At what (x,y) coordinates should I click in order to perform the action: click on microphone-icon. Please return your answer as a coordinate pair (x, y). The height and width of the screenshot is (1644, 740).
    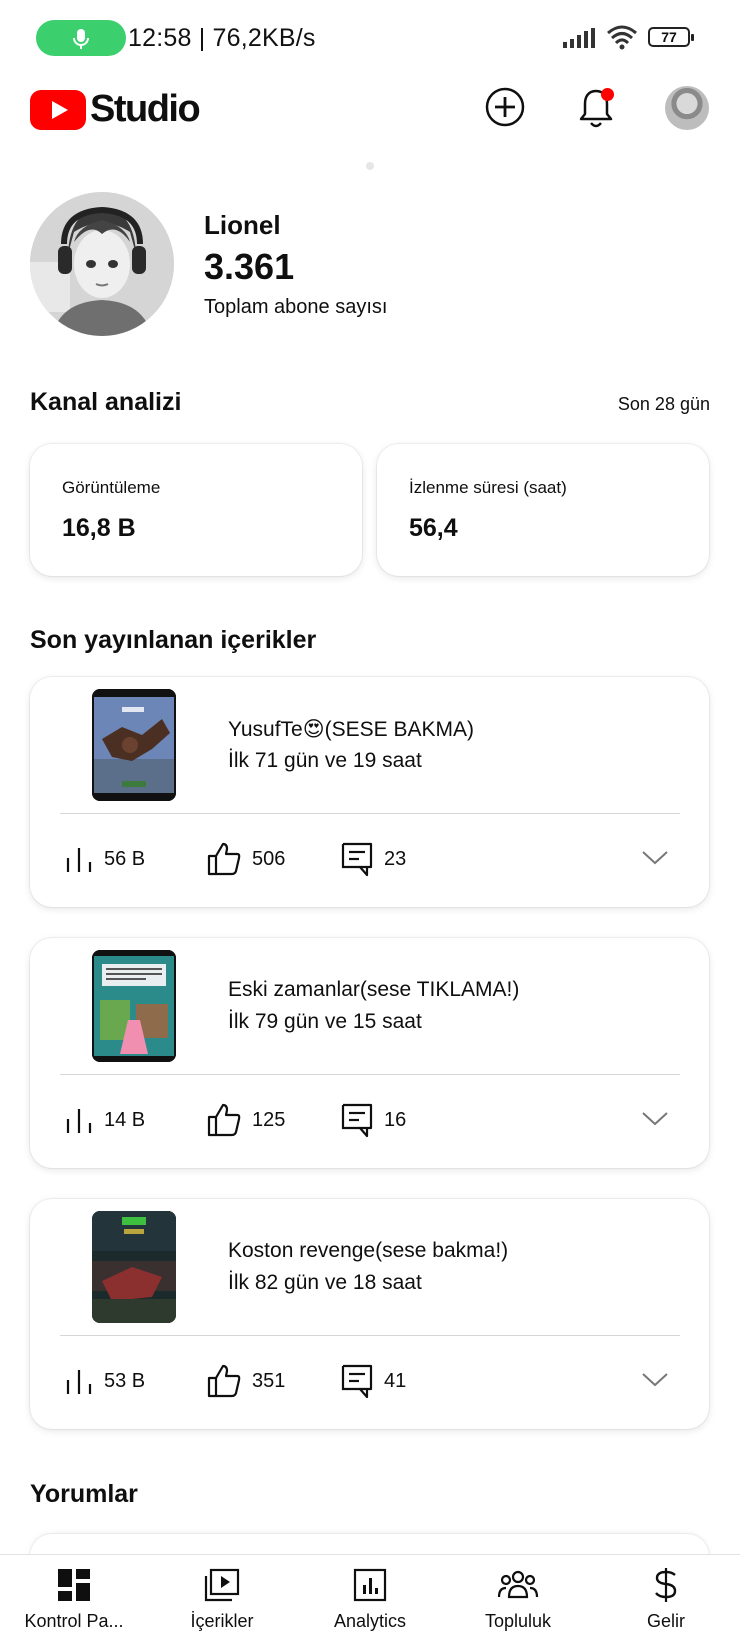
    Looking at the image, I should click on (81, 39).